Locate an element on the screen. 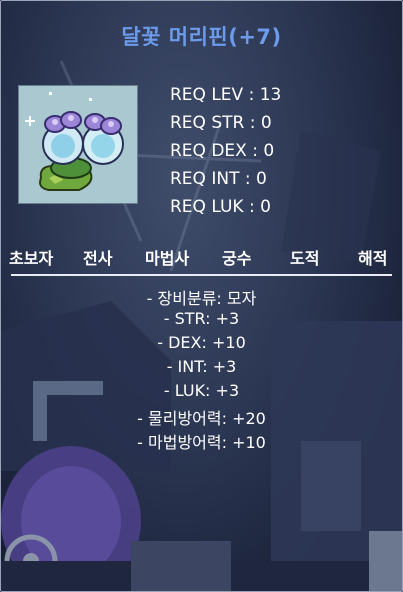 This screenshot has height=592, width=403. req-str: REQ STR : 0 is located at coordinates (221, 123).